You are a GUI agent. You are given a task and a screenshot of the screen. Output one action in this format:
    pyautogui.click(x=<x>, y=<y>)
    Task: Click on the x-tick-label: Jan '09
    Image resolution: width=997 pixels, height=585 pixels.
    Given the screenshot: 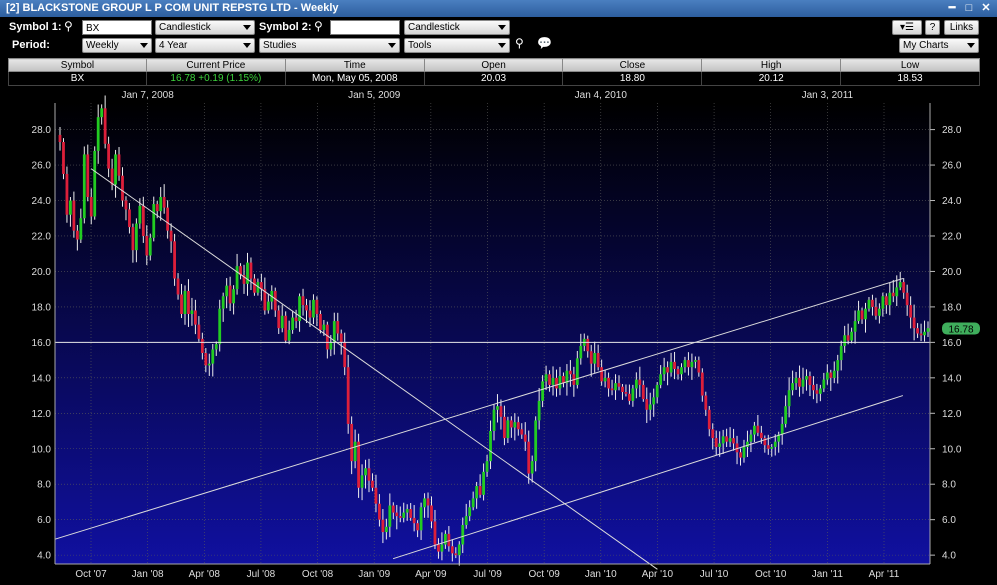 What is the action you would take?
    pyautogui.click(x=374, y=574)
    